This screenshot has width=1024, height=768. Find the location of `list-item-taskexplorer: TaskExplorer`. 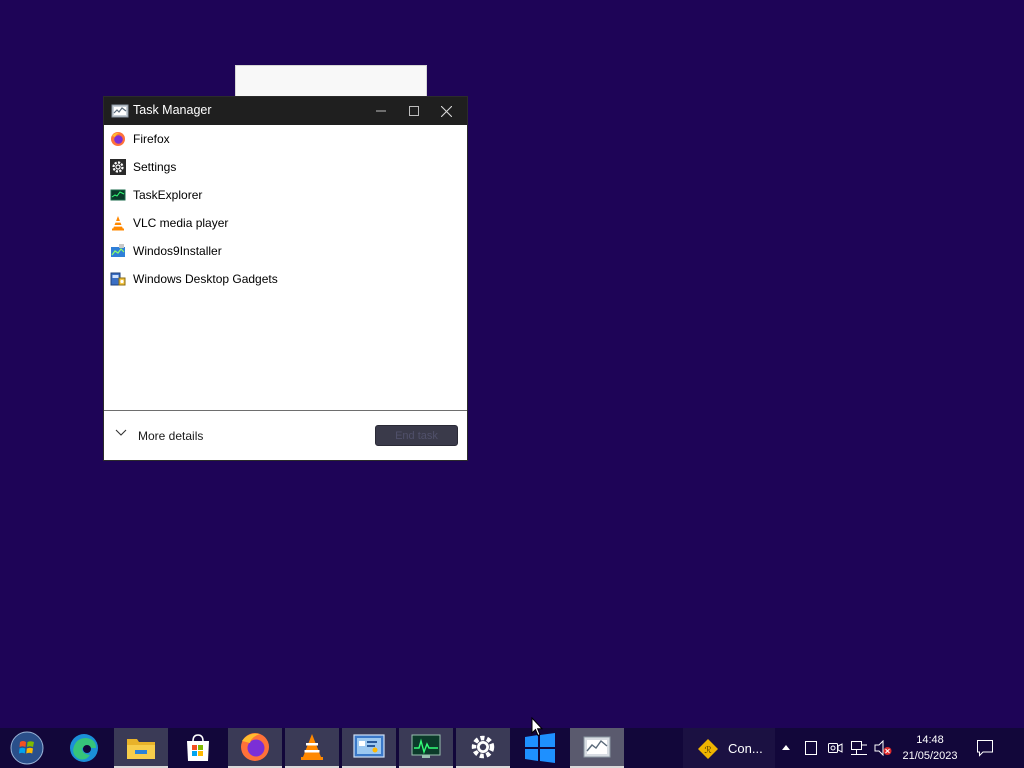

list-item-taskexplorer: TaskExplorer is located at coordinates (285, 195).